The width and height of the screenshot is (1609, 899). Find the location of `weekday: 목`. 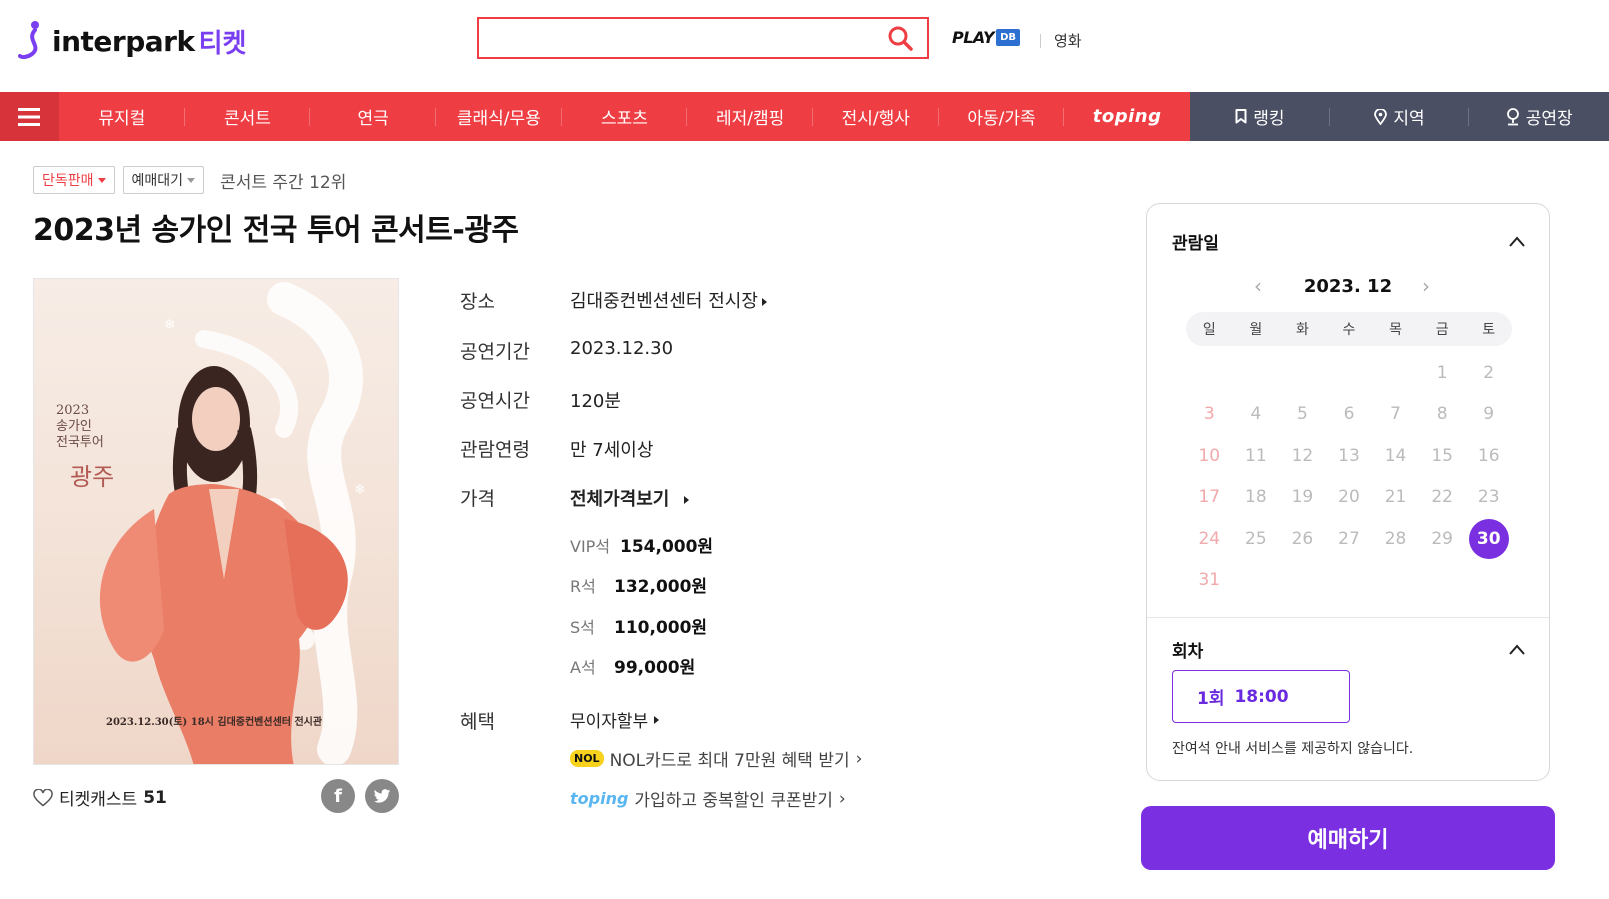

weekday: 목 is located at coordinates (1395, 330).